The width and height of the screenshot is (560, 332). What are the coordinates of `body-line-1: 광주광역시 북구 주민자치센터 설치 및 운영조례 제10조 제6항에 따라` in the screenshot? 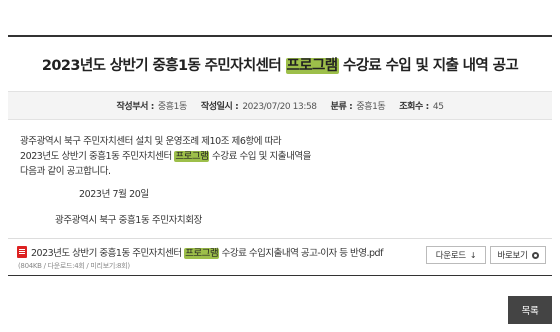 It's located at (151, 141).